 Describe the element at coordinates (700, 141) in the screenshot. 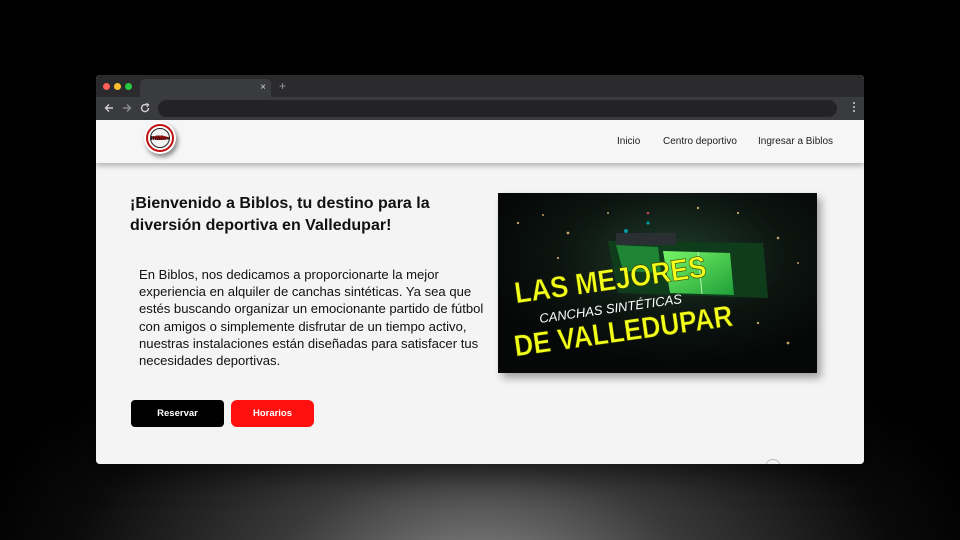

I see `nav-centro-deportivo: Centro deportivo` at that location.